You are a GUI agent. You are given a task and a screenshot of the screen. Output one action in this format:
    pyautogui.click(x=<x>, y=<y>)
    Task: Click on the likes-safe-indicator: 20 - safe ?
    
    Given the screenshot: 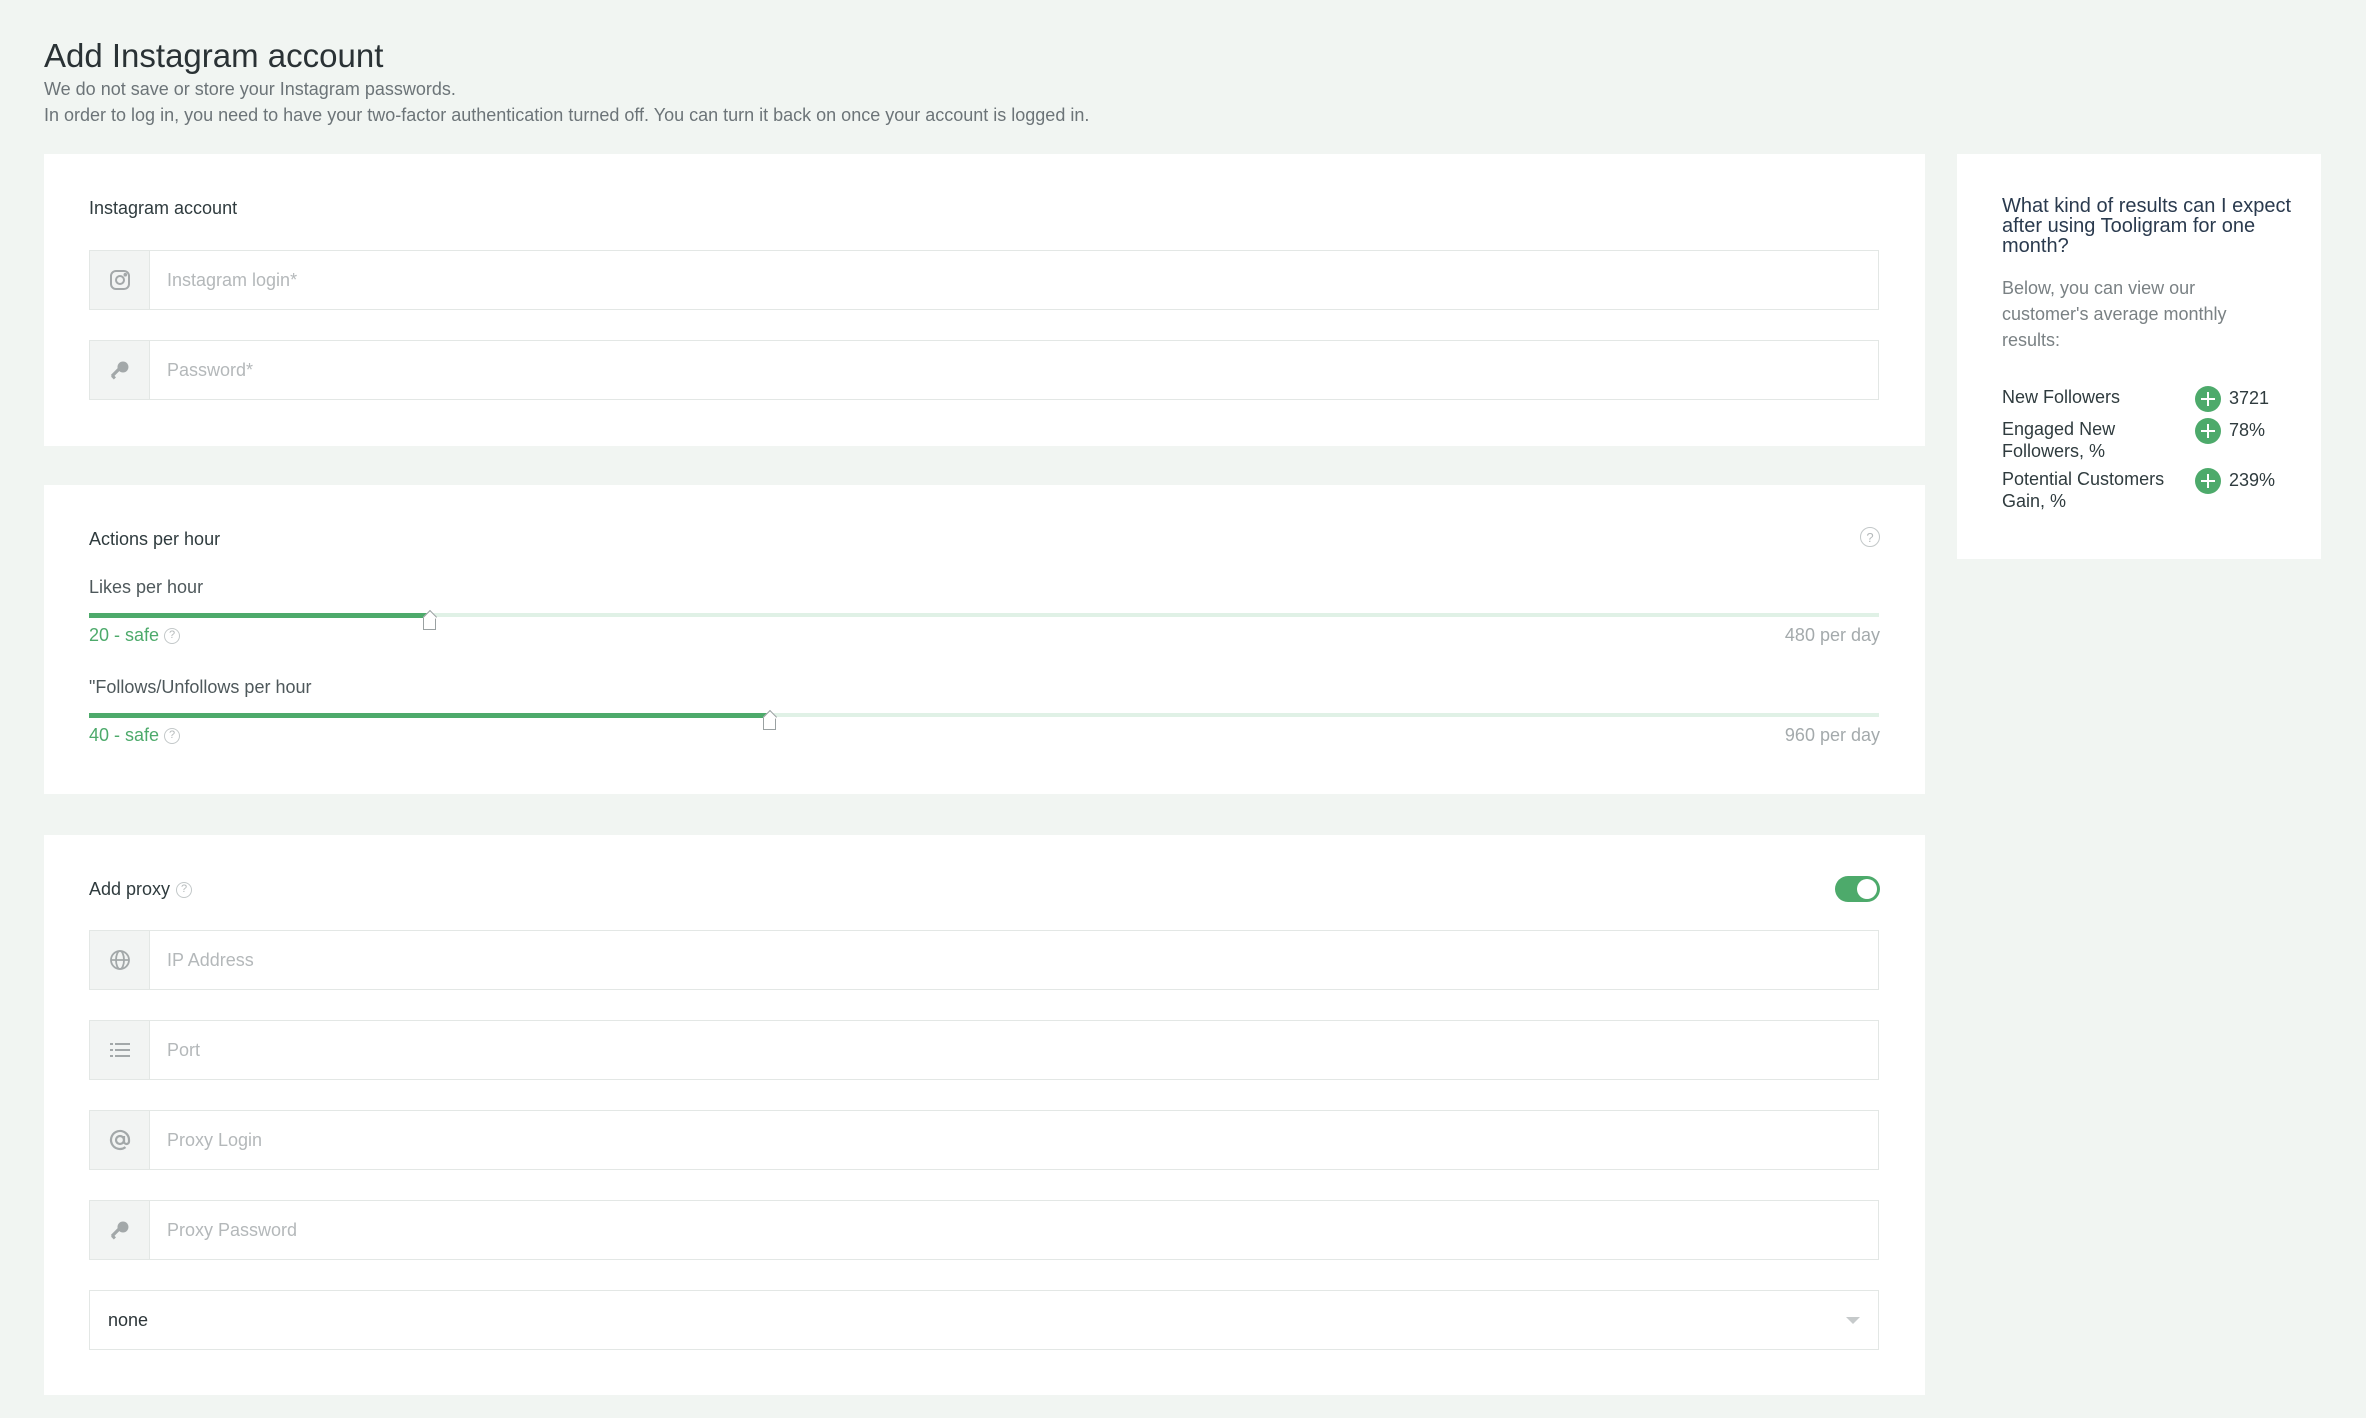 What is the action you would take?
    pyautogui.click(x=135, y=635)
    